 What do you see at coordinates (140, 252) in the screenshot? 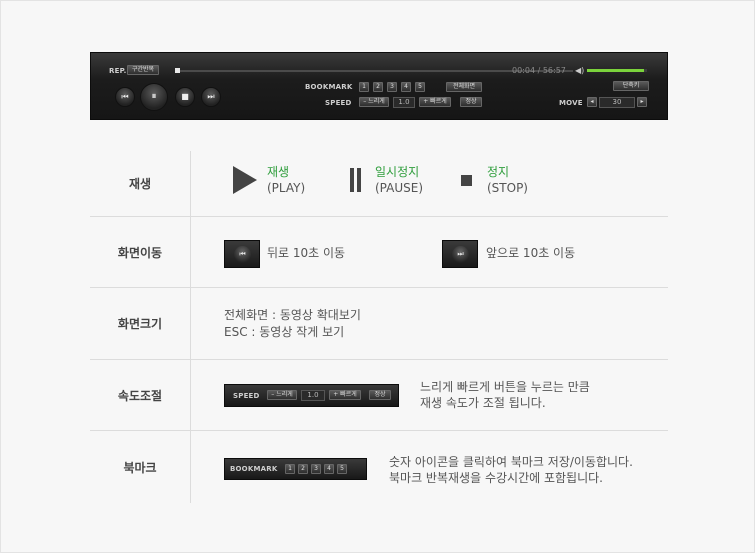
I see `row-label-seek: 화면이동` at bounding box center [140, 252].